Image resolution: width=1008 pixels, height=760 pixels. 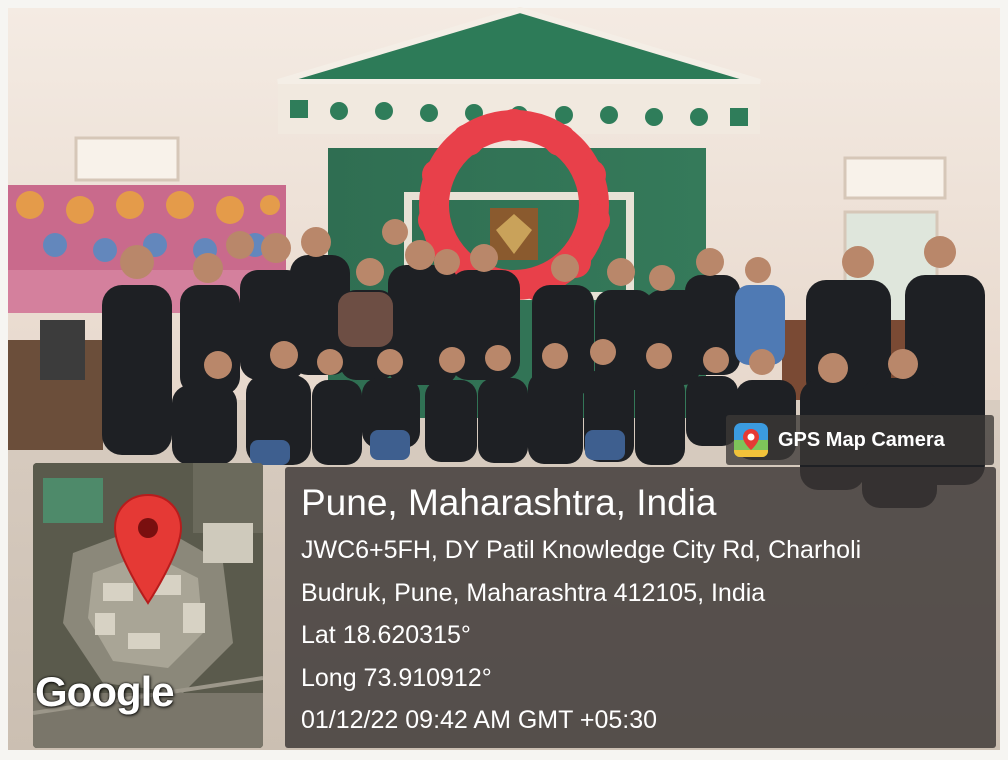 What do you see at coordinates (533, 592) in the screenshot?
I see `address-line-2: Budruk, Pune, Maharashtra 412105, India` at bounding box center [533, 592].